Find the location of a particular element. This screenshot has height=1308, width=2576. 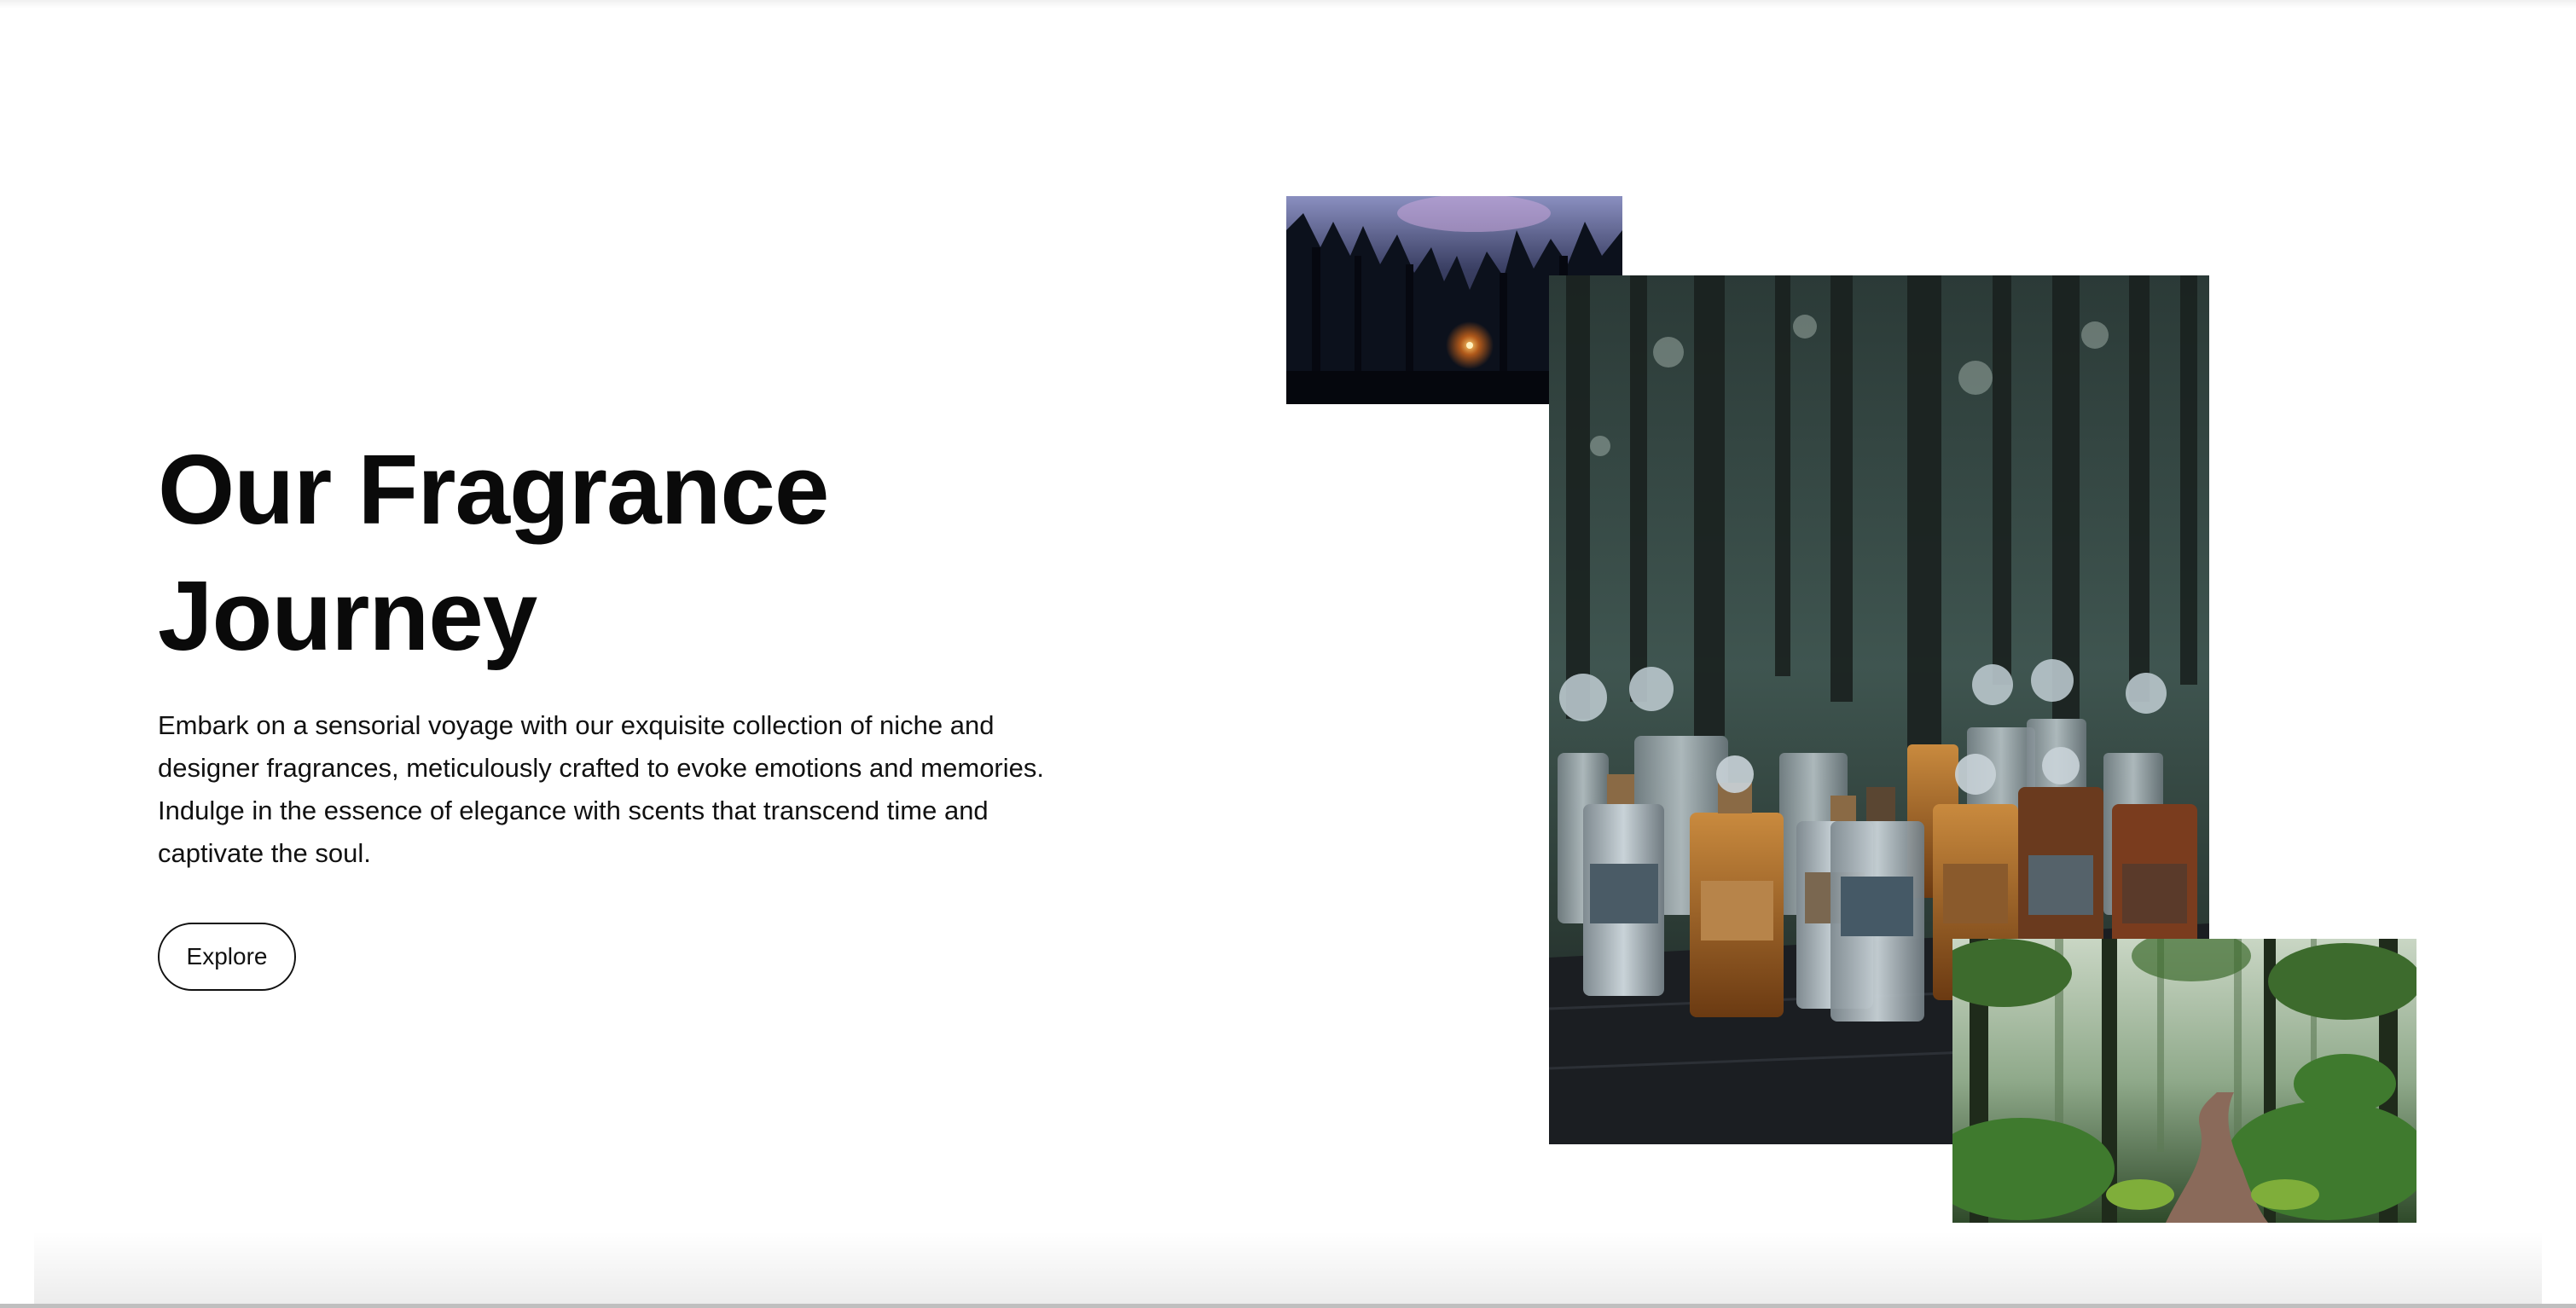

footer-edge is located at coordinates (1288, 1306).